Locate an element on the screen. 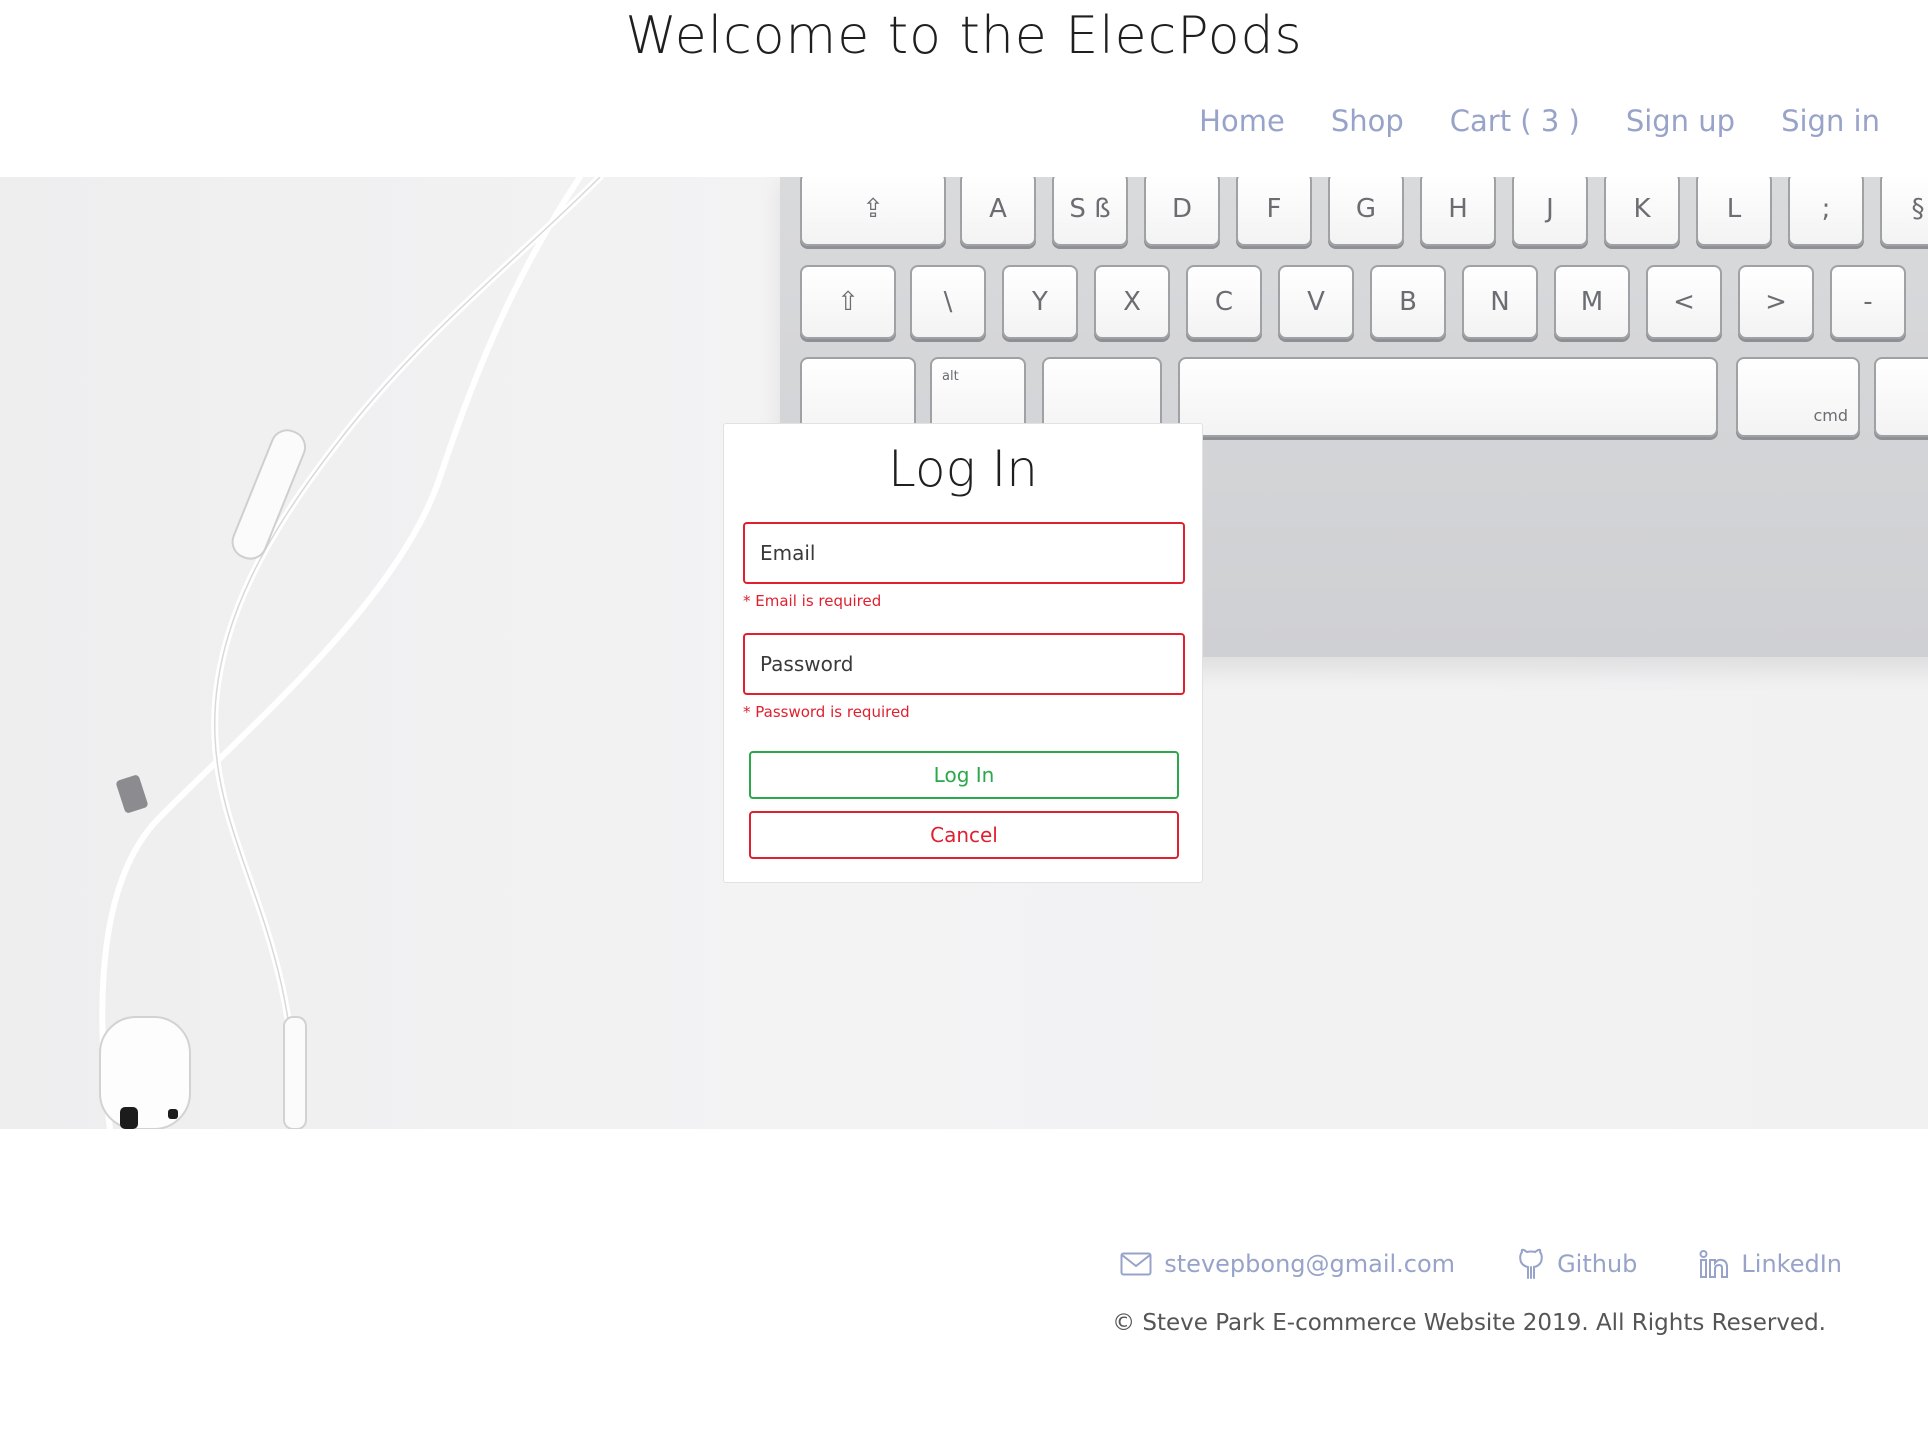 The height and width of the screenshot is (1442, 1928). nav-sign-up: Sign up is located at coordinates (1680, 121).